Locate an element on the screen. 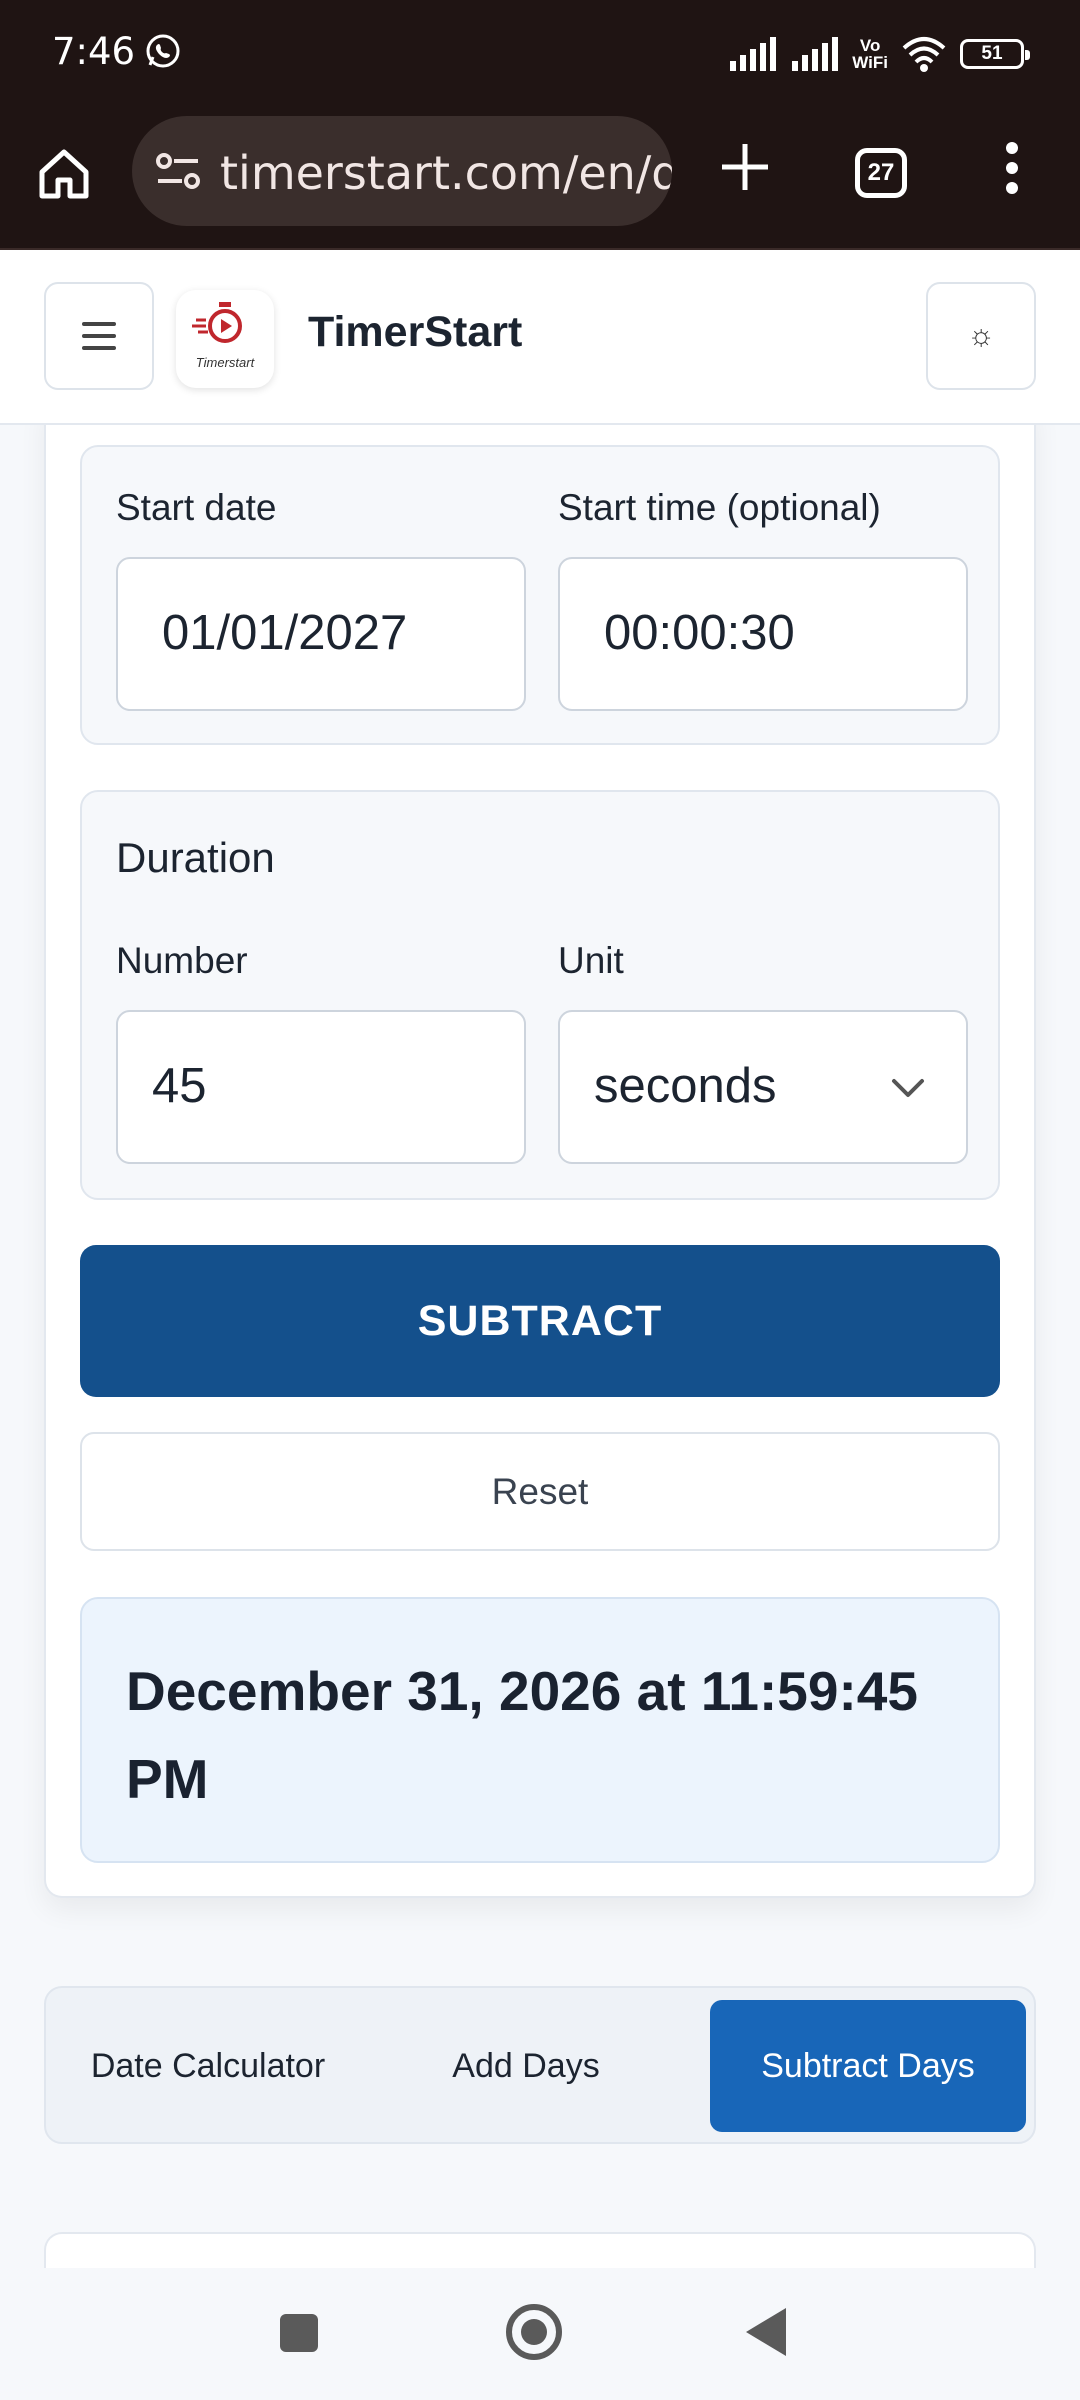  site-header: Timerstart TimerStart ☼ is located at coordinates (540, 337).